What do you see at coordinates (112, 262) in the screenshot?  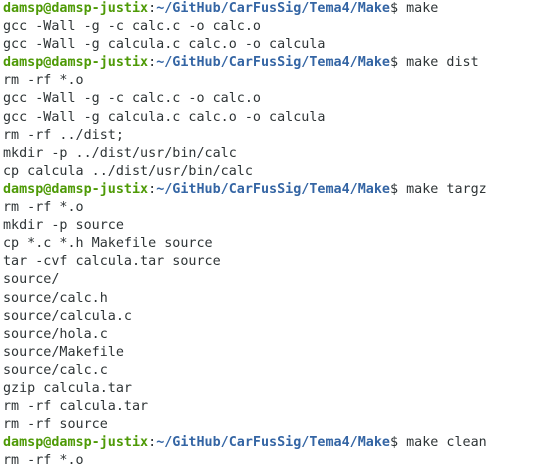 I see `output-line: tar -cvf calcula.tar source` at bounding box center [112, 262].